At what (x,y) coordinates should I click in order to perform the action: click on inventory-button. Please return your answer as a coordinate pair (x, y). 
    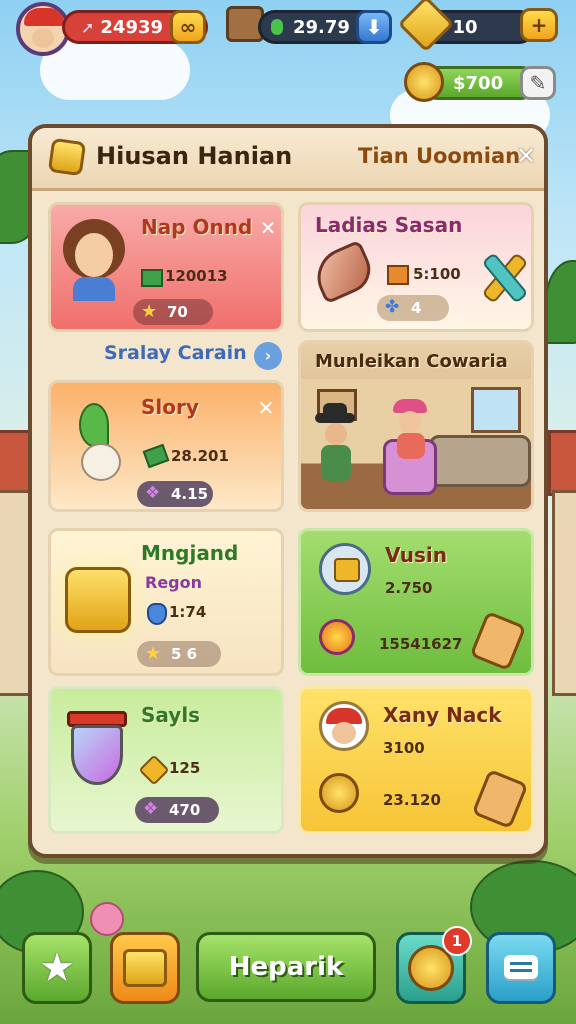
    Looking at the image, I should click on (145, 968).